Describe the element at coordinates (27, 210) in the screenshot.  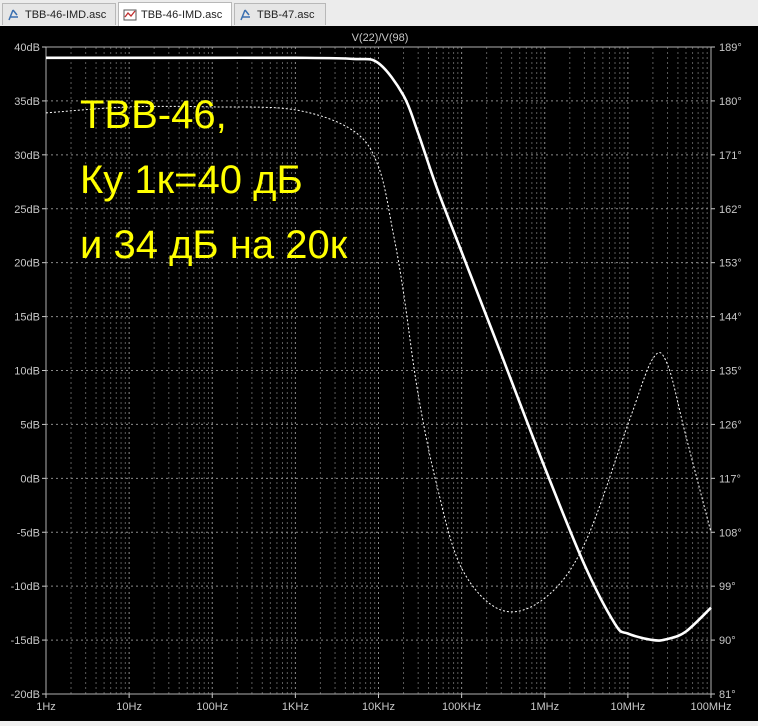
I see `y-tick-label-left: 25dB` at that location.